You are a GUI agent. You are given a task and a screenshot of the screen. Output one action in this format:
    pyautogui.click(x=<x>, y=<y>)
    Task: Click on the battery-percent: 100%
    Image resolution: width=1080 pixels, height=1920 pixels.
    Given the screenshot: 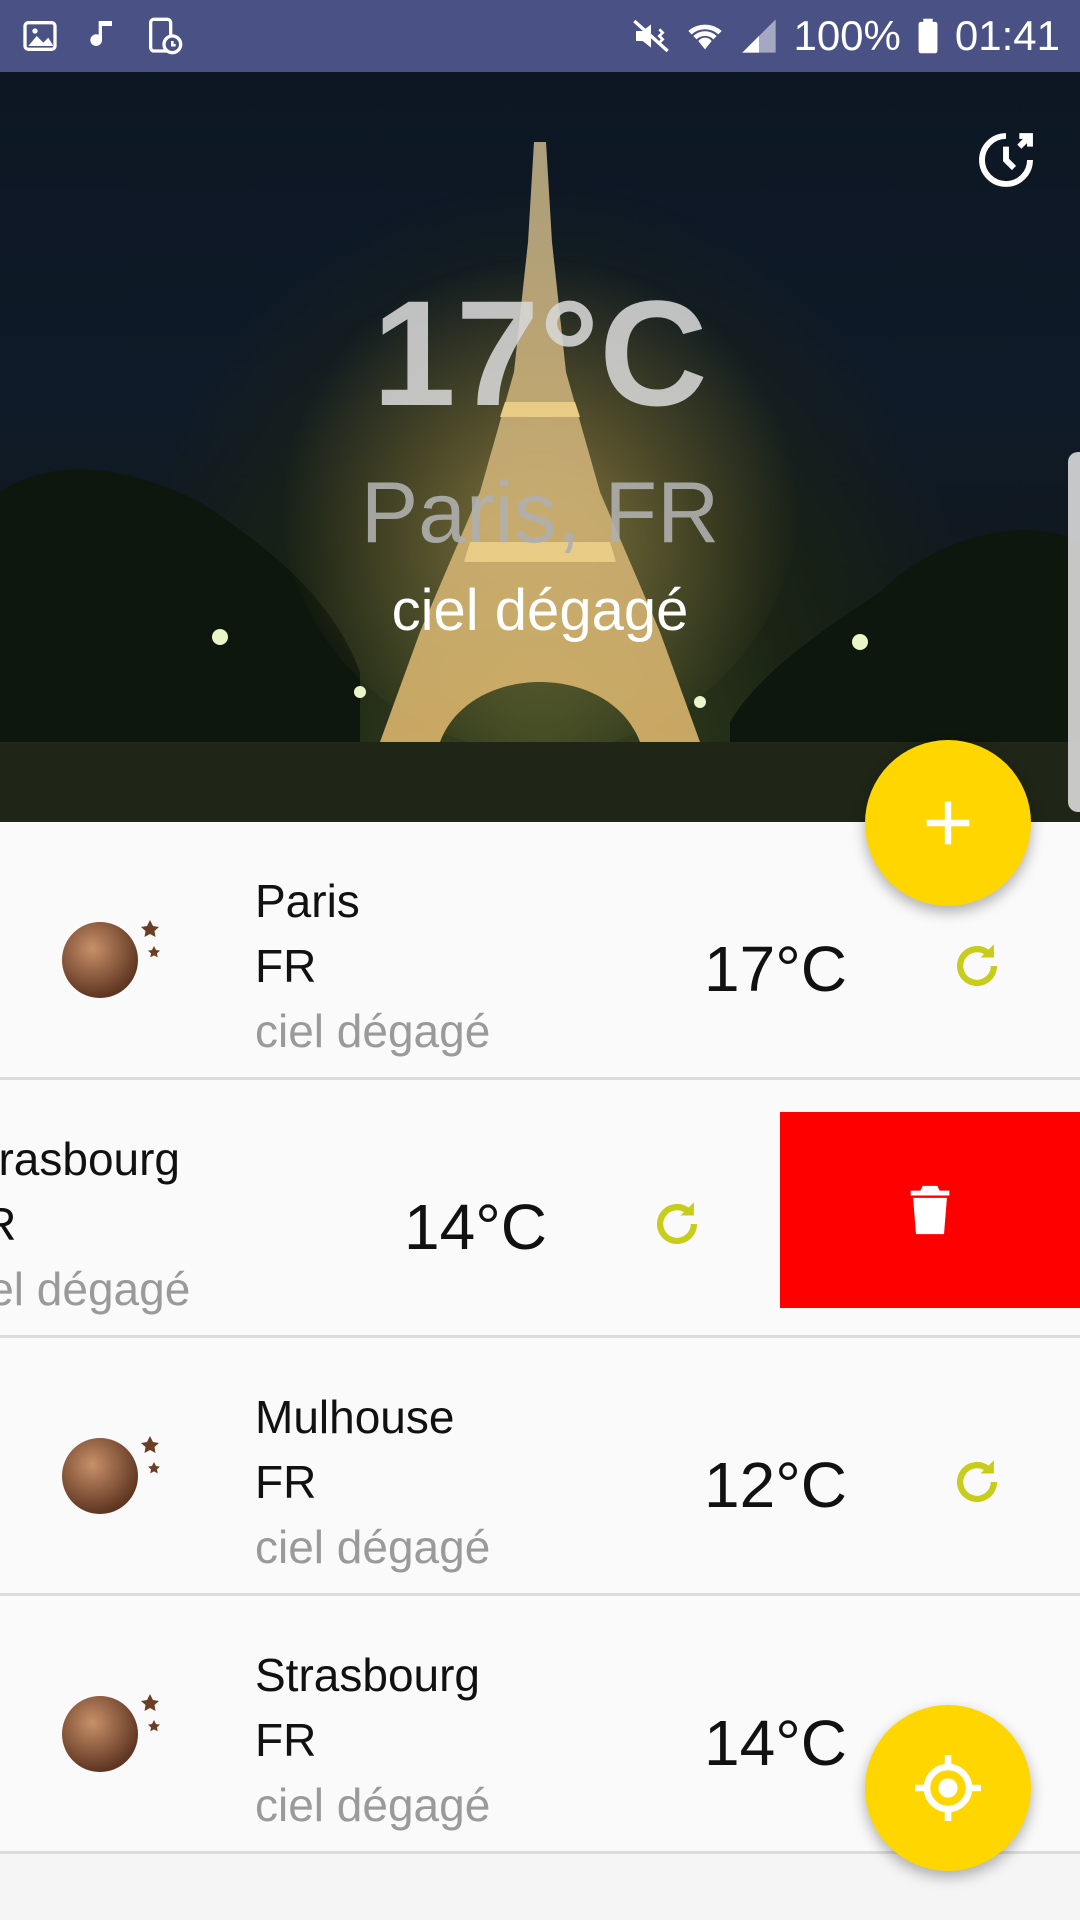 What is the action you would take?
    pyautogui.click(x=847, y=35)
    